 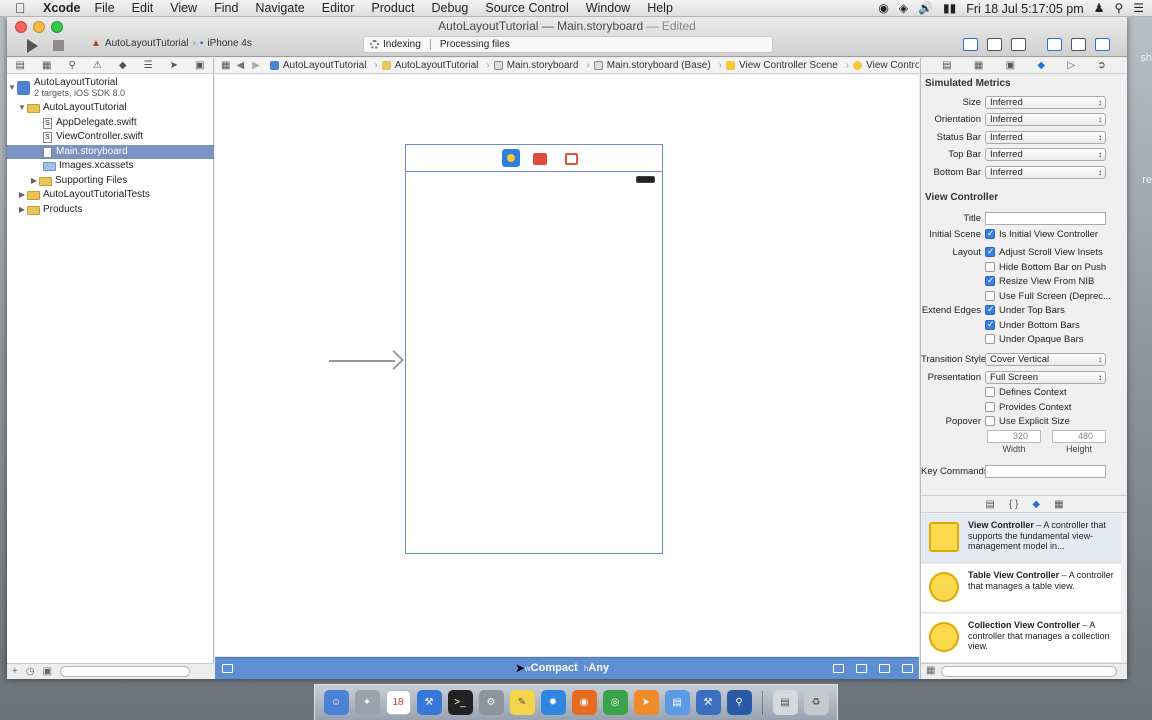 I want to click on breadcrumb: Main.storyboard (Base), so click(x=652, y=65).